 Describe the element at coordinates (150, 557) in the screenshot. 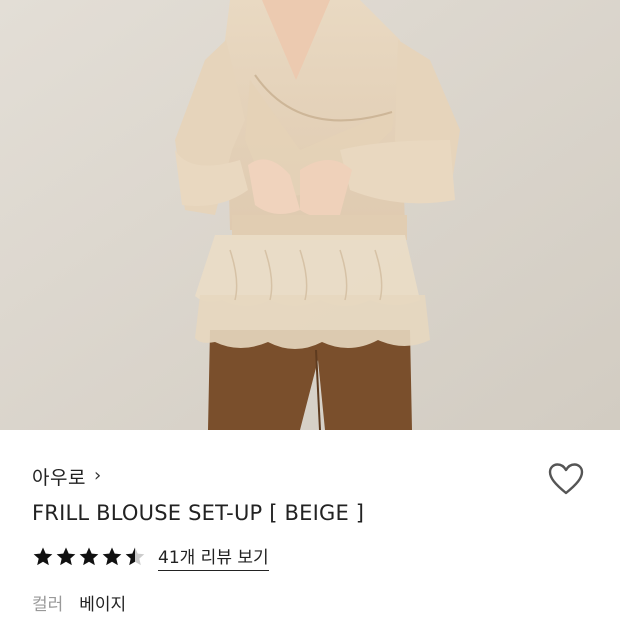

I see `rating-row: 41개 리뷰 보기` at that location.